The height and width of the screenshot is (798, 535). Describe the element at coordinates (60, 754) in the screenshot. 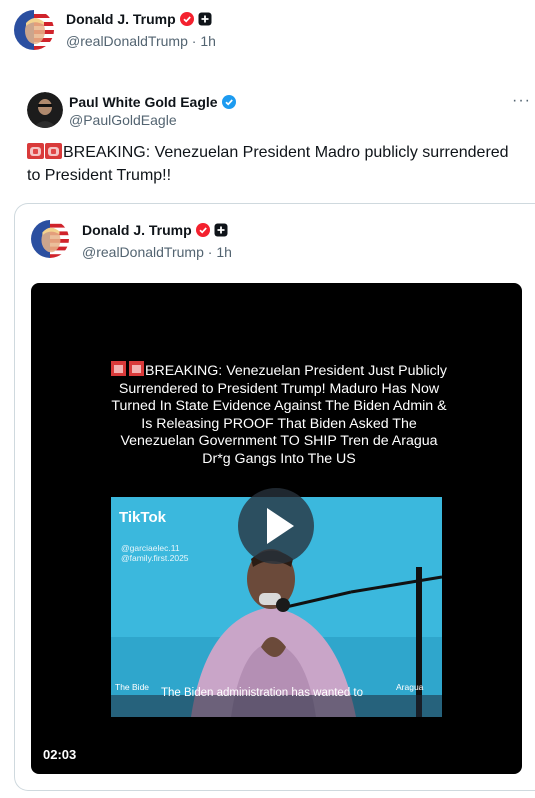

I see `video-duration: 02:03` at that location.